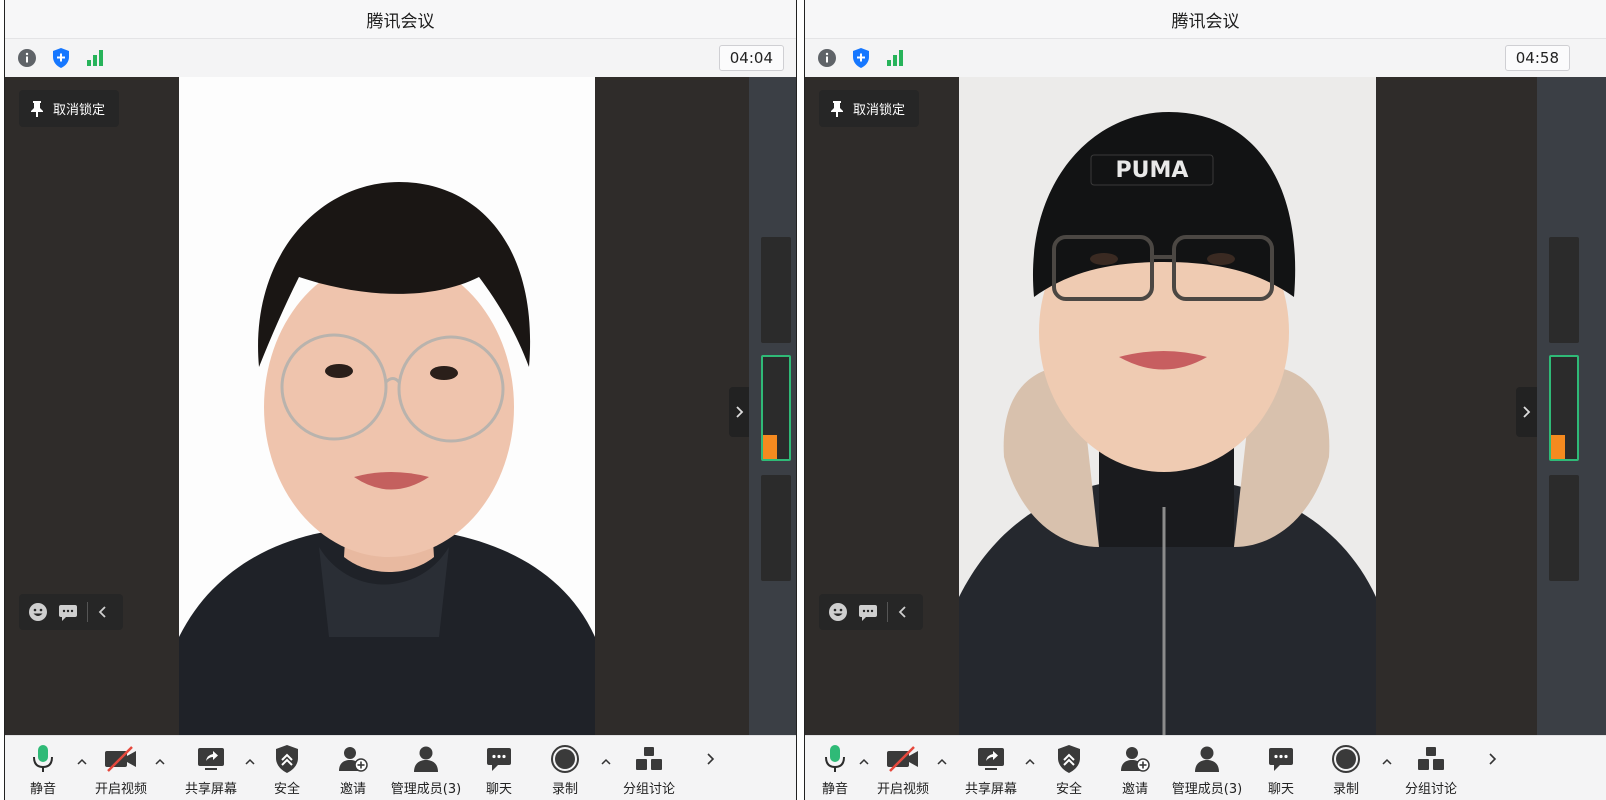  I want to click on mute-label: 静音, so click(834, 789).